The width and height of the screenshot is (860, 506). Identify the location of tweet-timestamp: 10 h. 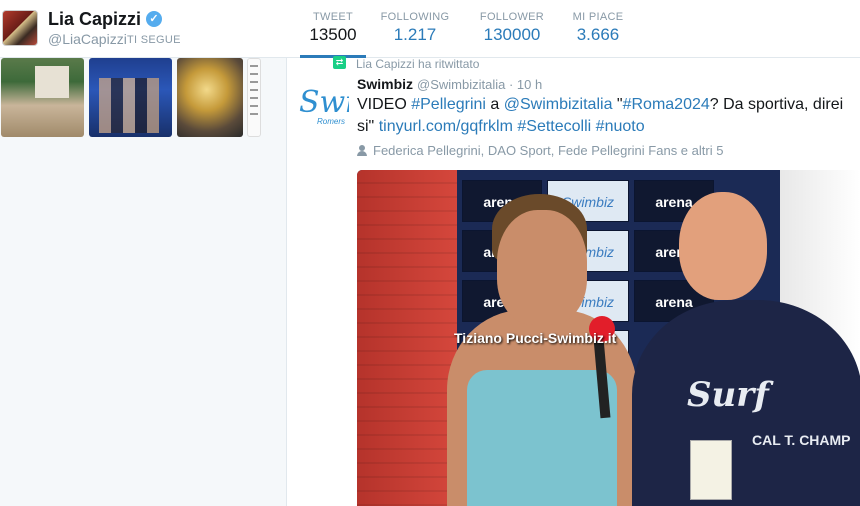
(529, 84).